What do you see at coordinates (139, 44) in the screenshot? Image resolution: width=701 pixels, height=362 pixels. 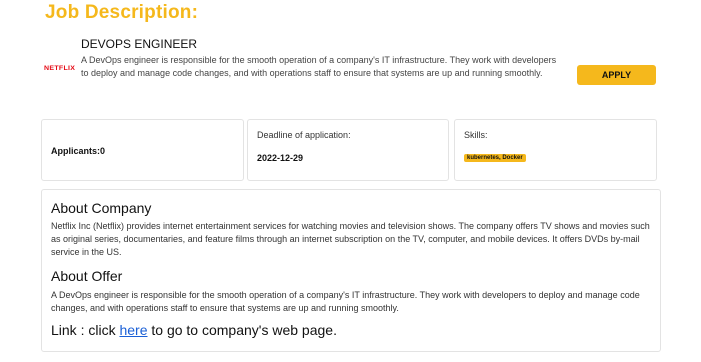 I see `job-title: DEVOPS ENGINEER` at bounding box center [139, 44].